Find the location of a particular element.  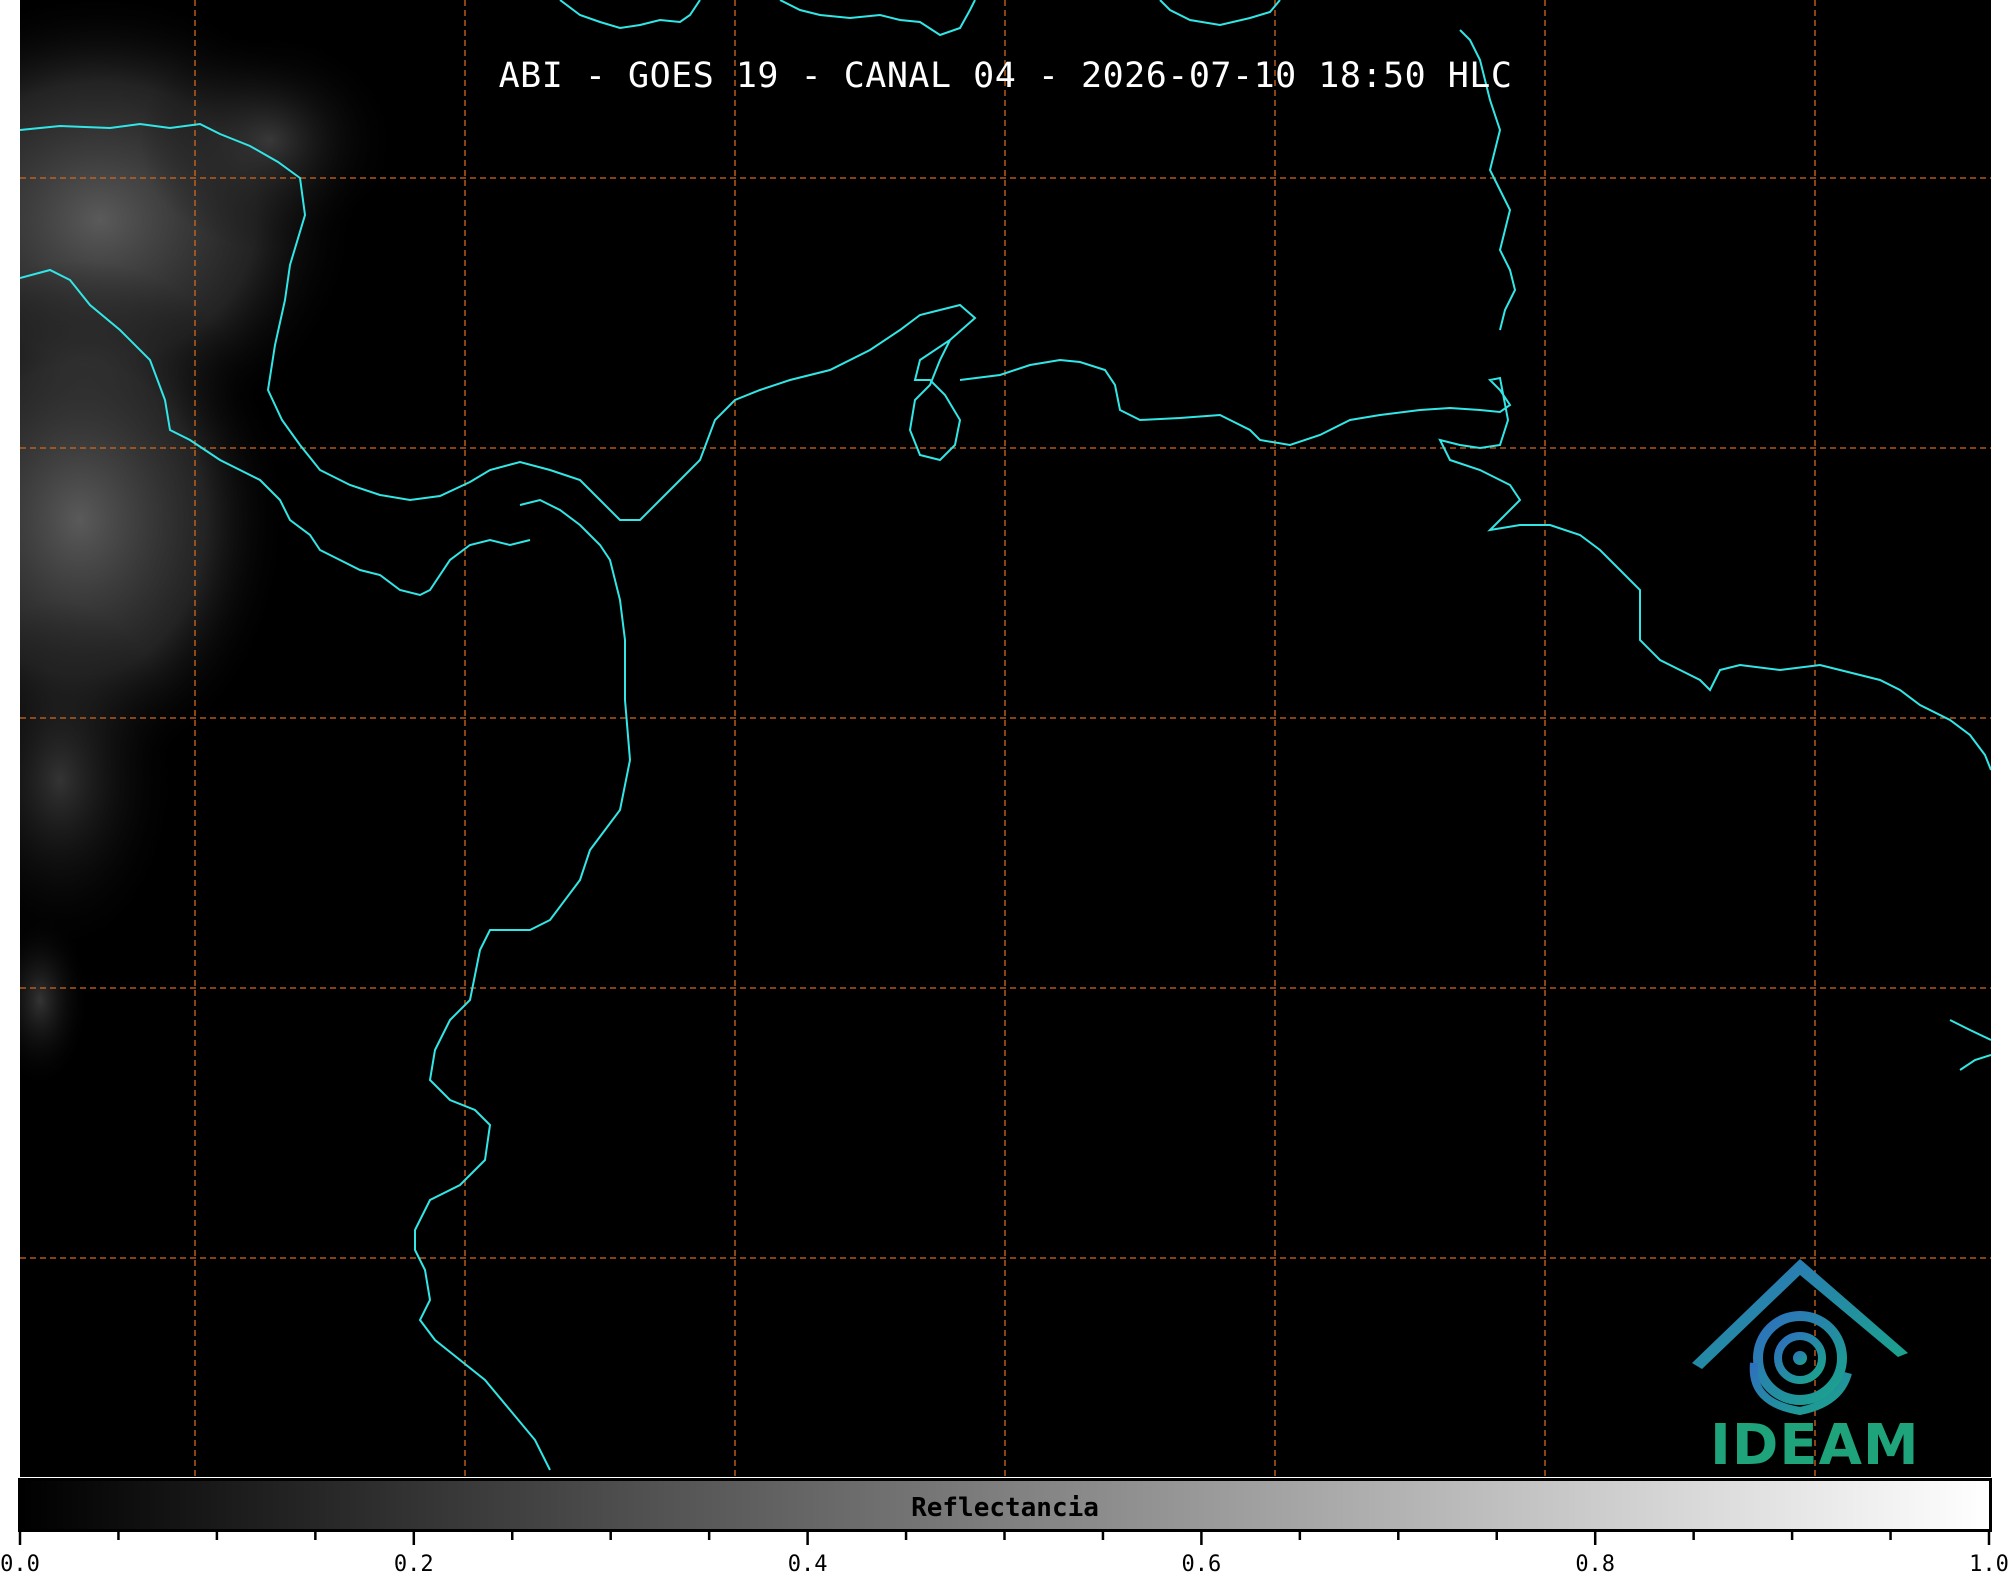

coastline-south-east is located at coordinates (1975, 1062).